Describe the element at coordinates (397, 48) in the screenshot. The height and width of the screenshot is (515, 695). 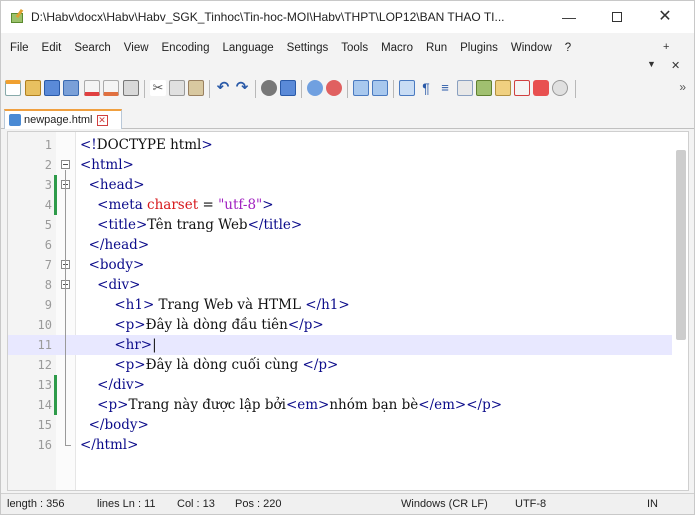
I see `menu-macro: Macro` at that location.